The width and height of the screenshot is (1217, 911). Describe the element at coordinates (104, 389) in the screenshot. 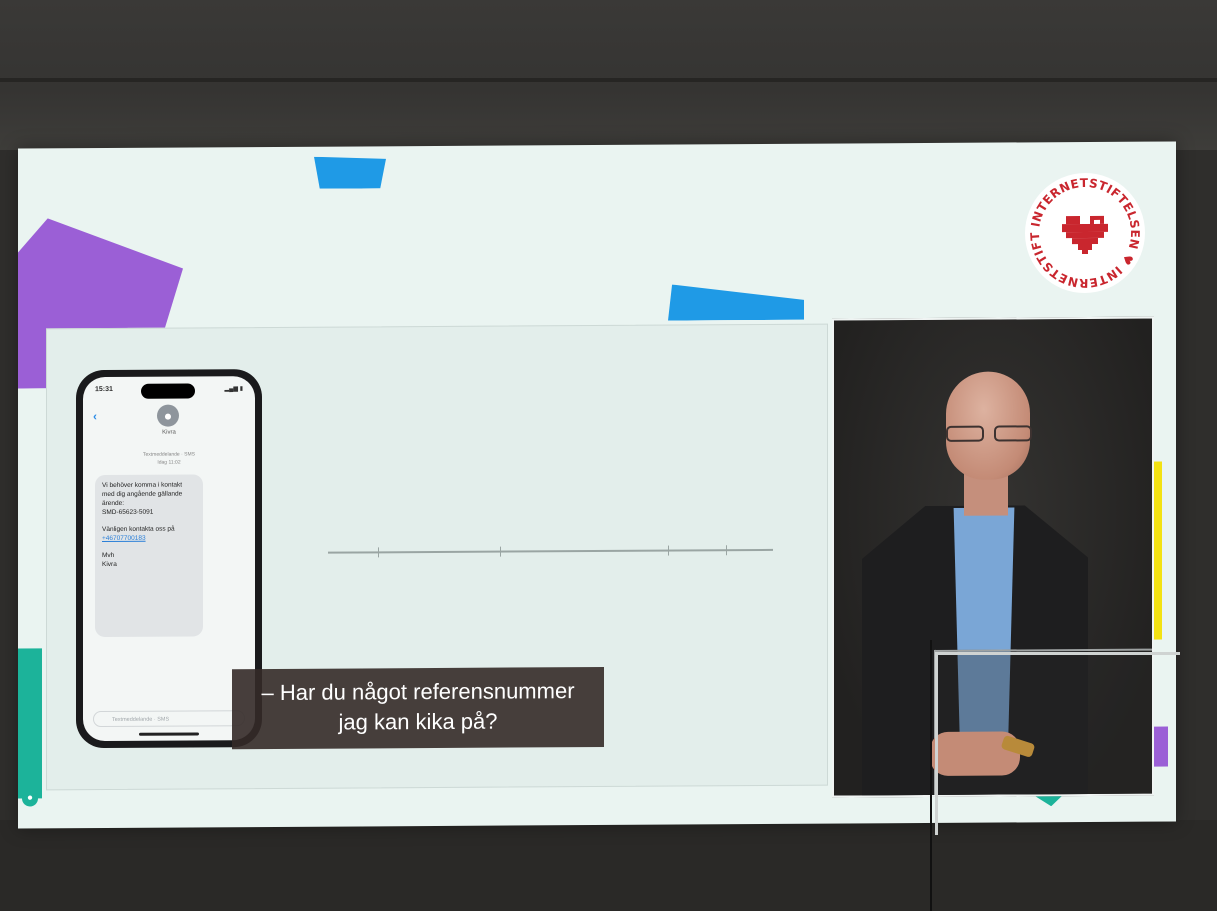

I see `status-time: 15:31` at that location.